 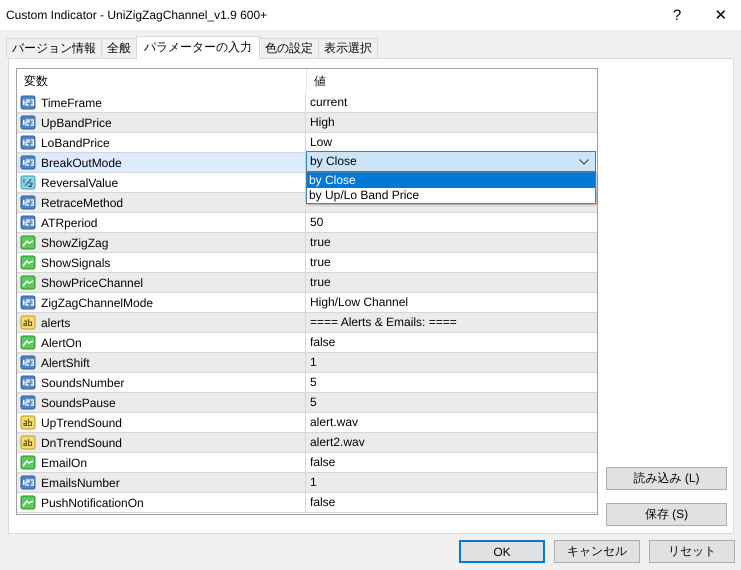 What do you see at coordinates (666, 514) in the screenshot?
I see `side-button: 保存 (S)` at bounding box center [666, 514].